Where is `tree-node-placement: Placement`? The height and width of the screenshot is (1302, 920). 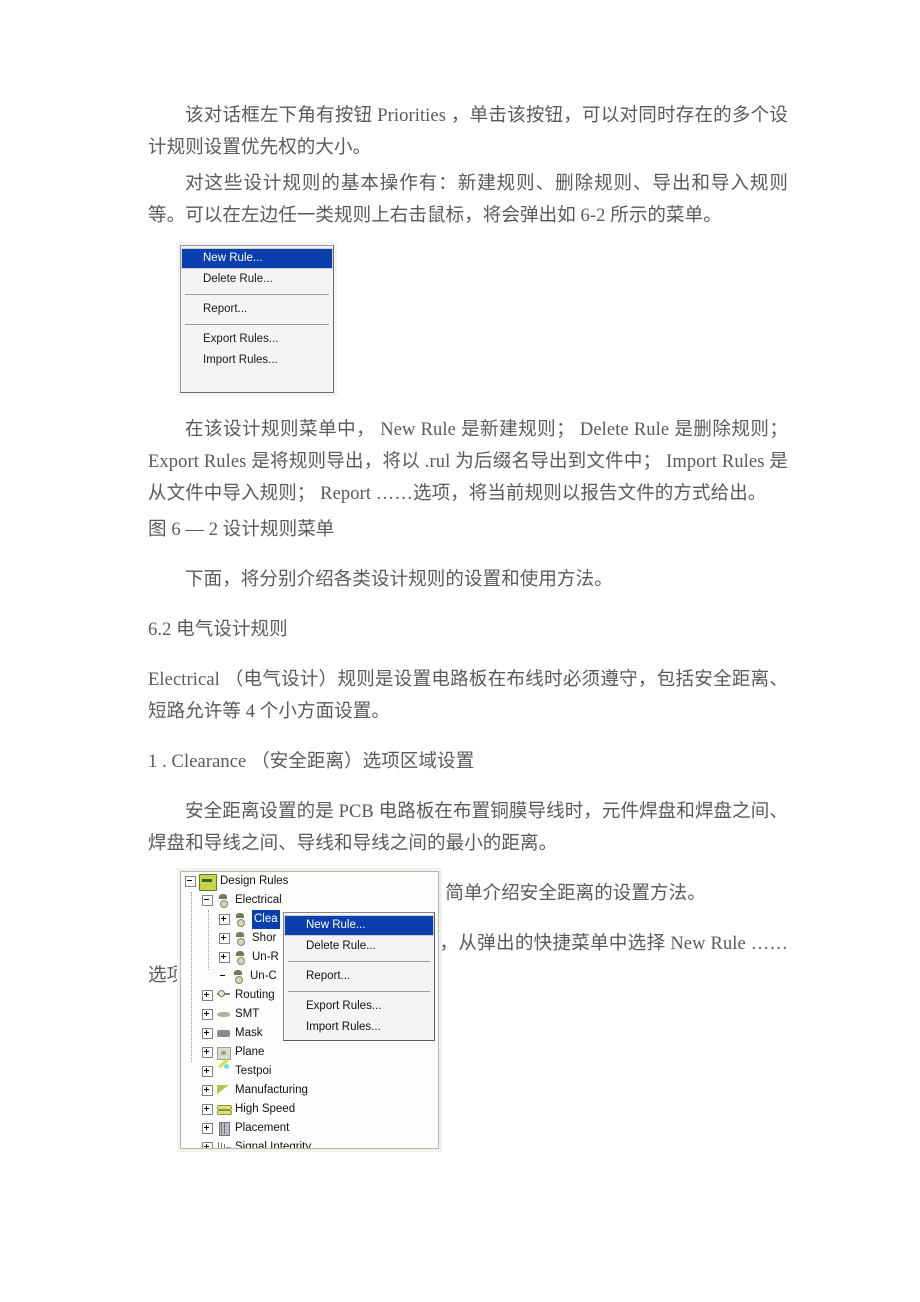
tree-node-placement: Placement is located at coordinates (309, 1128).